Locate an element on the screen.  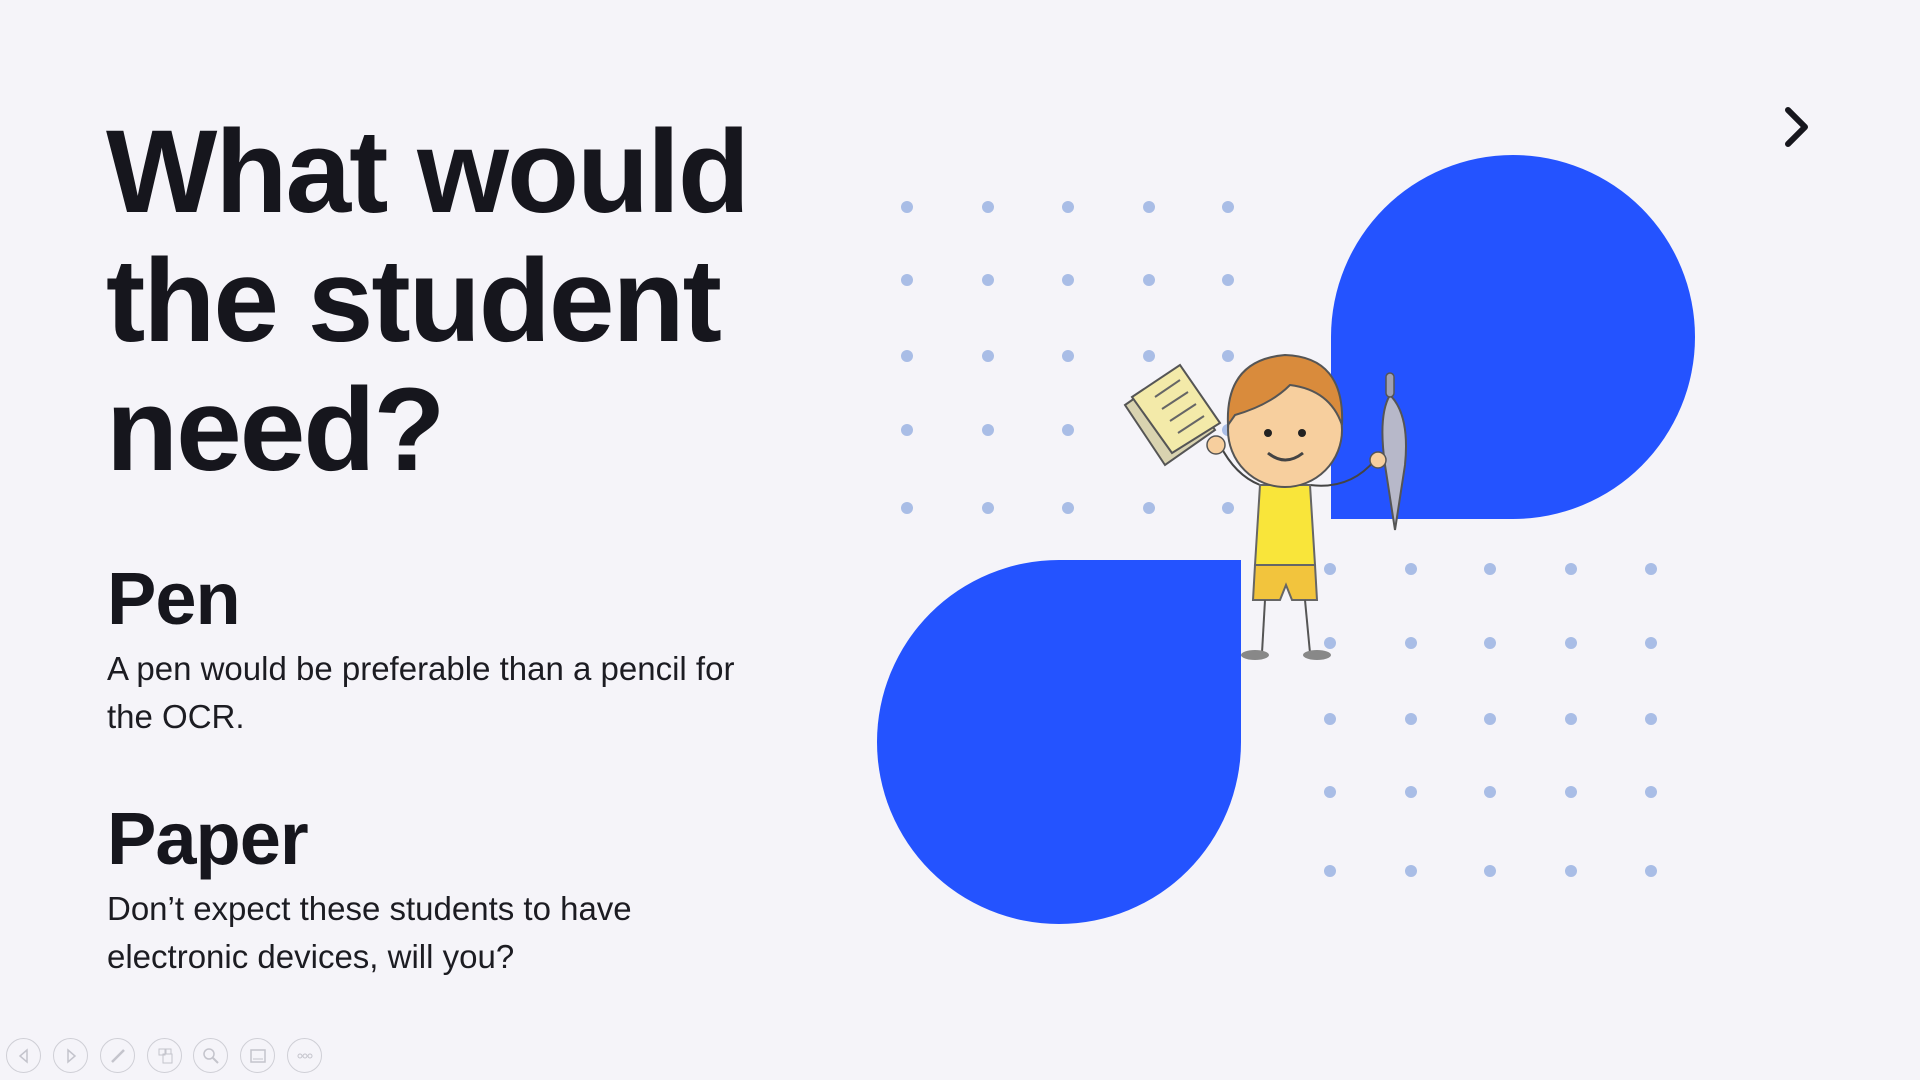
zoom-button is located at coordinates (210, 1055).